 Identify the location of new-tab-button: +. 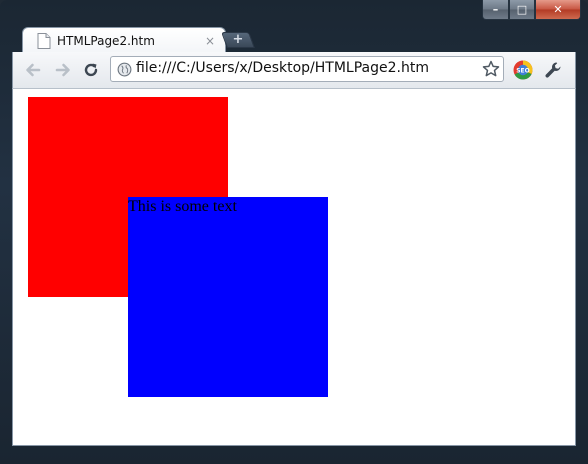
(238, 40).